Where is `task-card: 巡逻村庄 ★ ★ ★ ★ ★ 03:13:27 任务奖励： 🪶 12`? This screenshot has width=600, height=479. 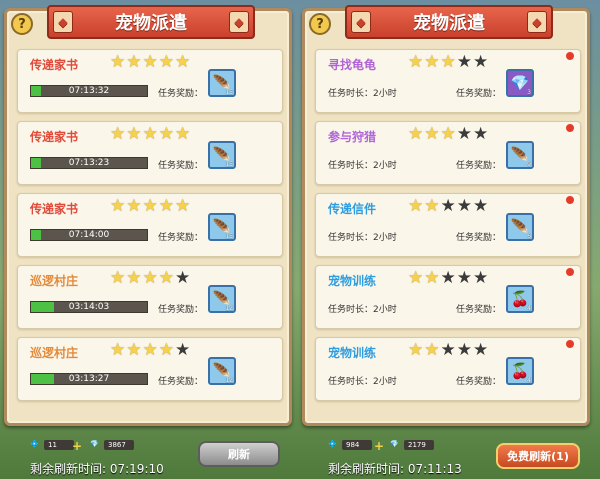 task-card: 巡逻村庄 ★ ★ ★ ★ ★ 03:13:27 任务奖励： 🪶 12 is located at coordinates (150, 369).